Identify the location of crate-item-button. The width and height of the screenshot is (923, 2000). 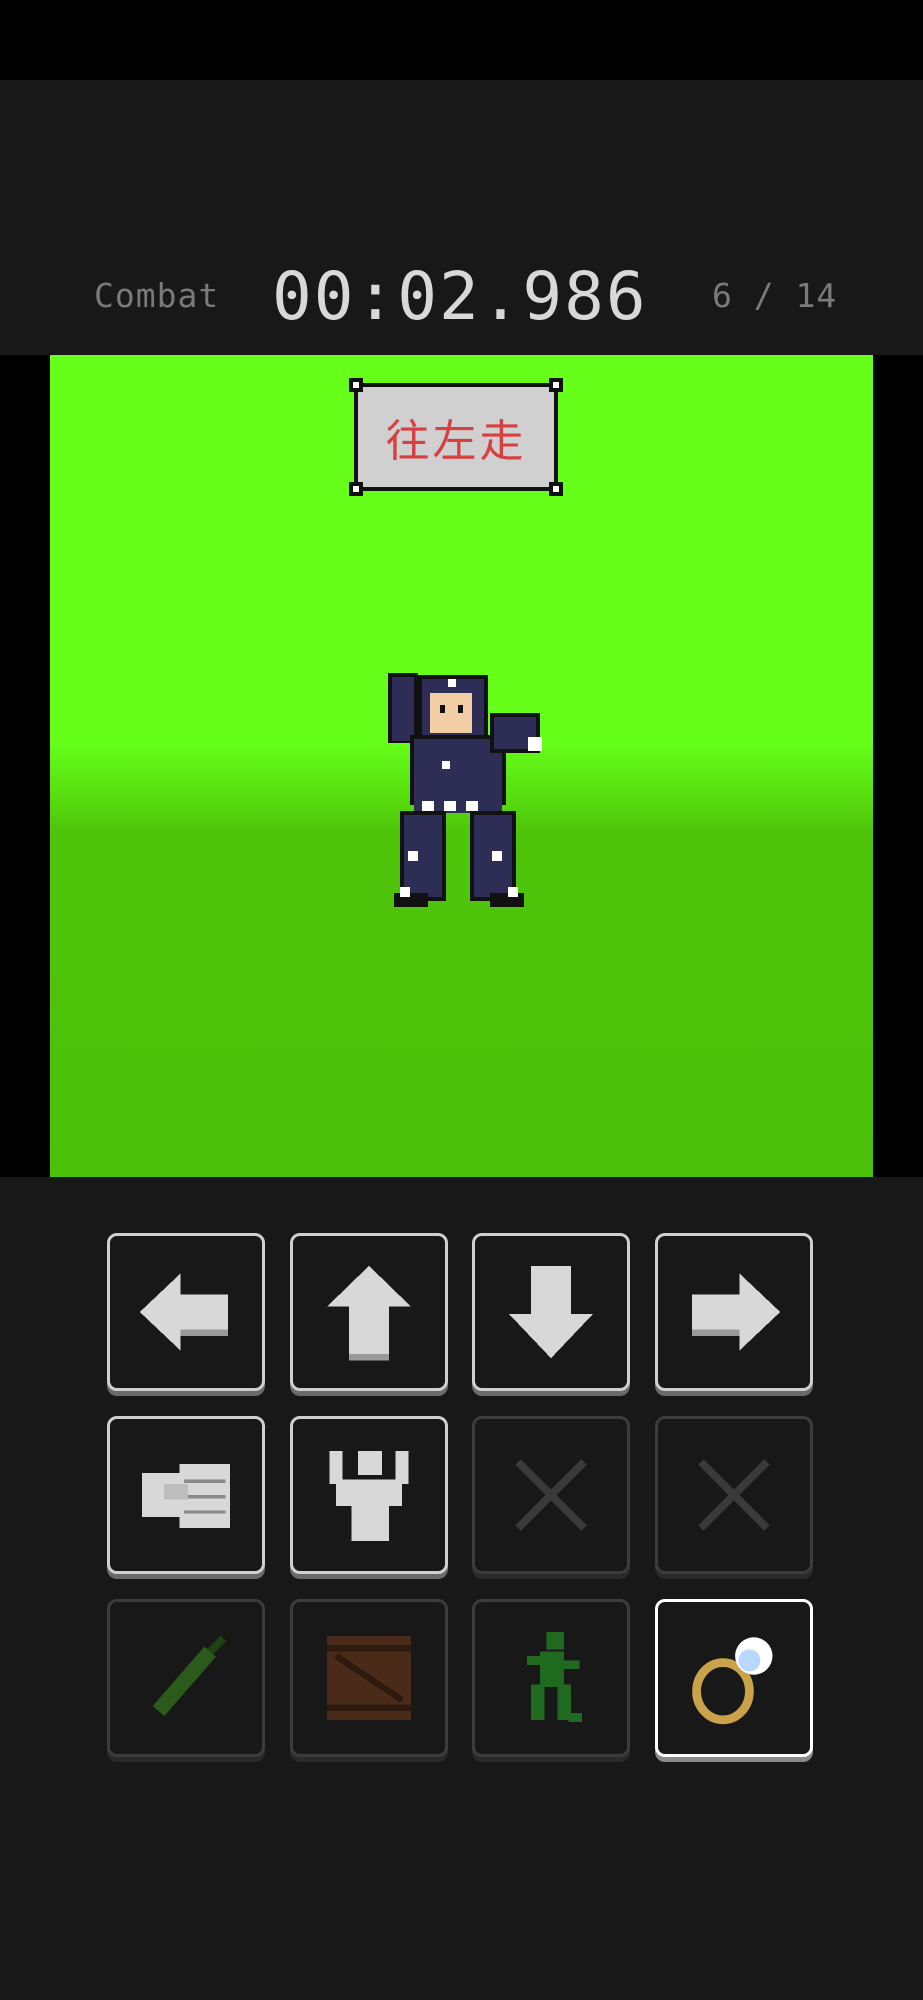
(369, 1678).